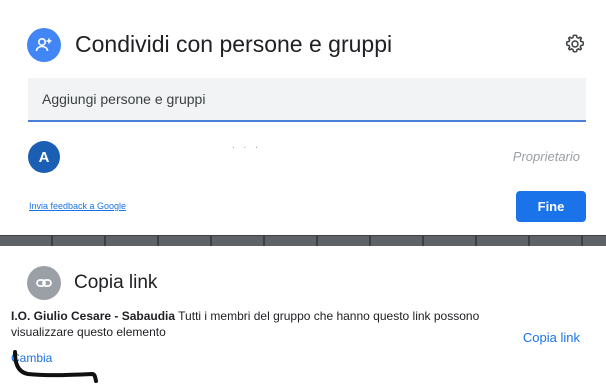 The image size is (606, 387). What do you see at coordinates (575, 44) in the screenshot?
I see `gear-icon` at bounding box center [575, 44].